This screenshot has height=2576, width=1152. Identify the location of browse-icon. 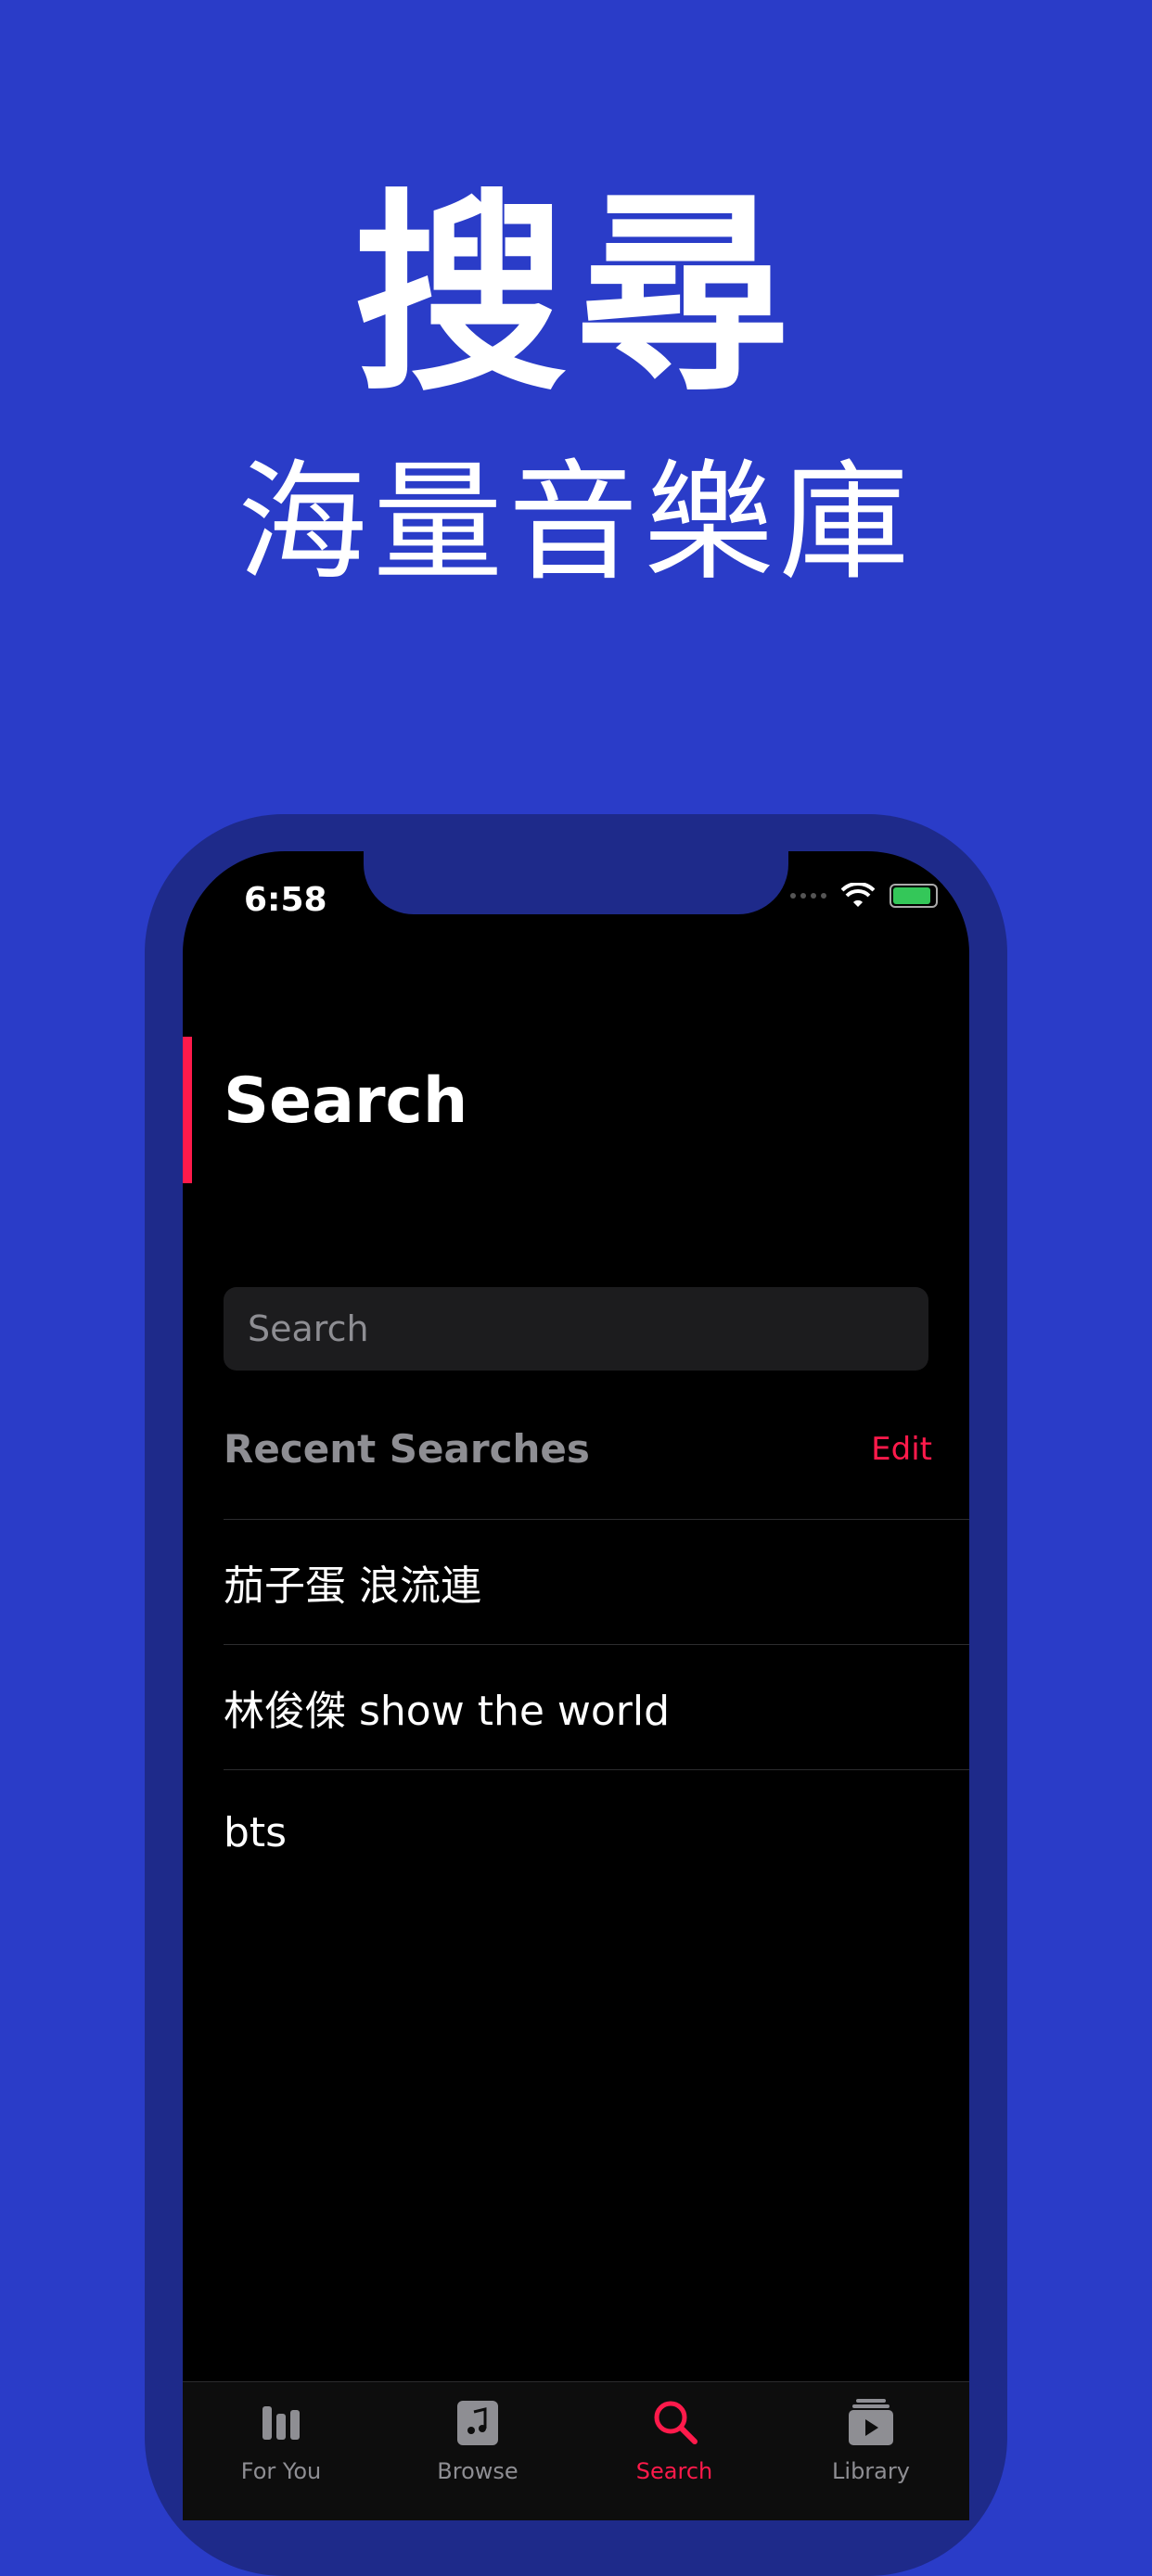
(477, 2423).